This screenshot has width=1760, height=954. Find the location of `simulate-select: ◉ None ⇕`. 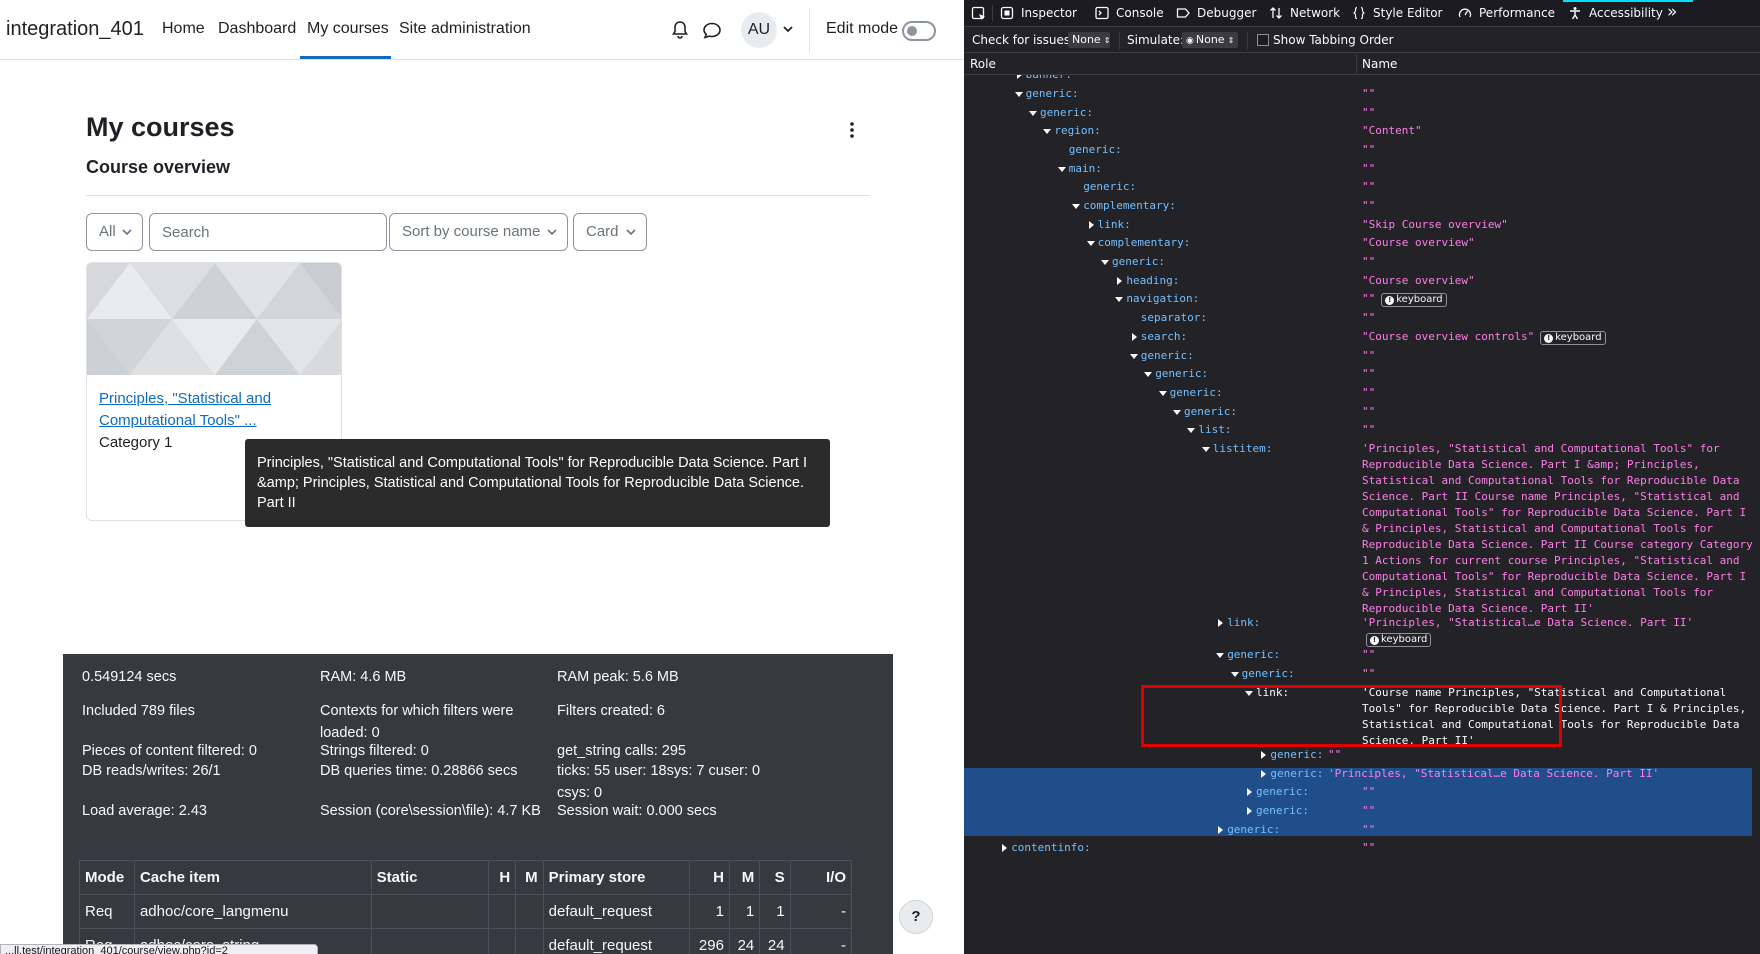

simulate-select: ◉ None ⇕ is located at coordinates (1210, 40).